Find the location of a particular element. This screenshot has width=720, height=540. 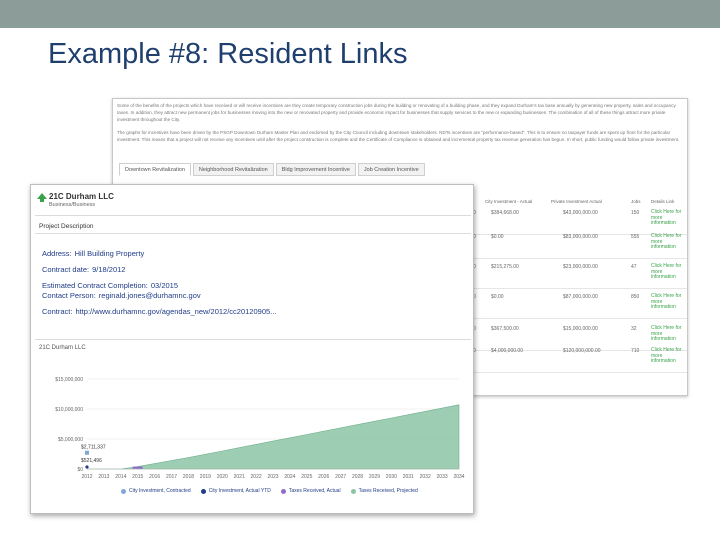

y-tick-label: $0 is located at coordinates (80, 470).